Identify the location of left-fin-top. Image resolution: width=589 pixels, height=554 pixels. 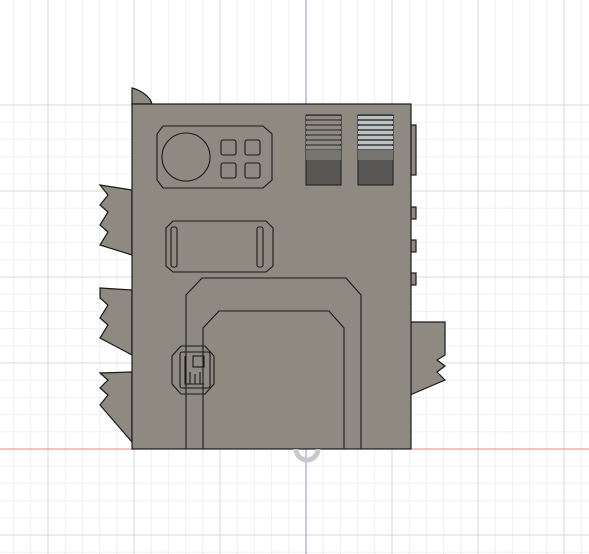
(115, 220).